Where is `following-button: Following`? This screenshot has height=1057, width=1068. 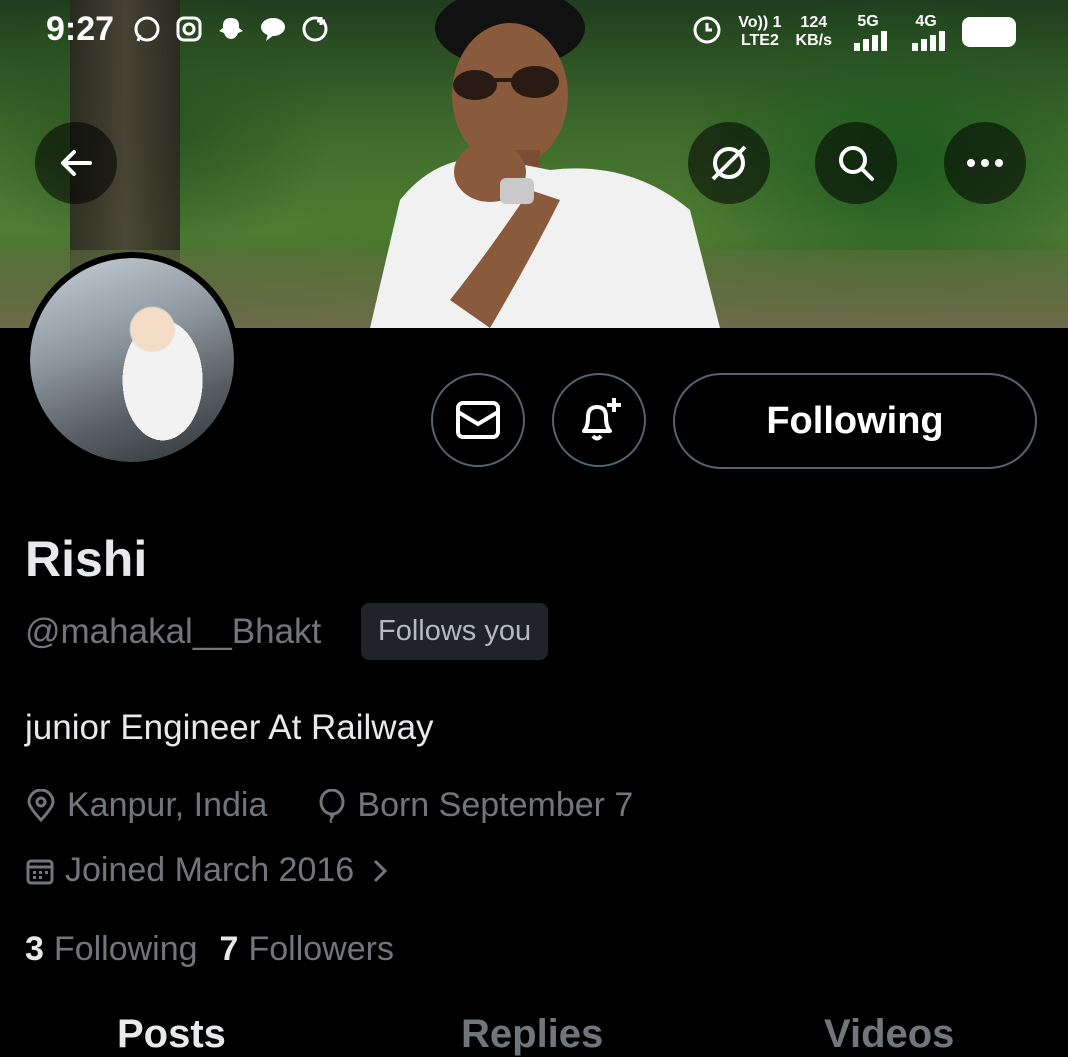
following-button: Following is located at coordinates (855, 421).